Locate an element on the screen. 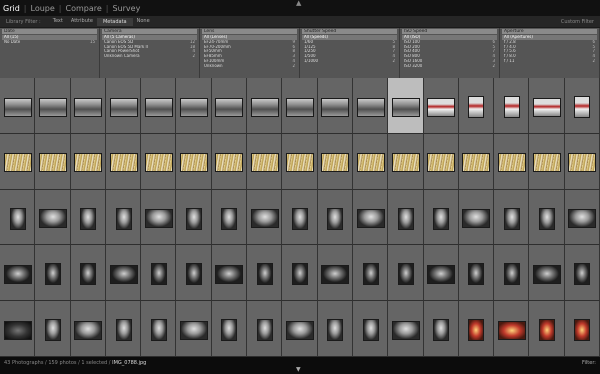  filter-tab-none: None is located at coordinates (143, 22).